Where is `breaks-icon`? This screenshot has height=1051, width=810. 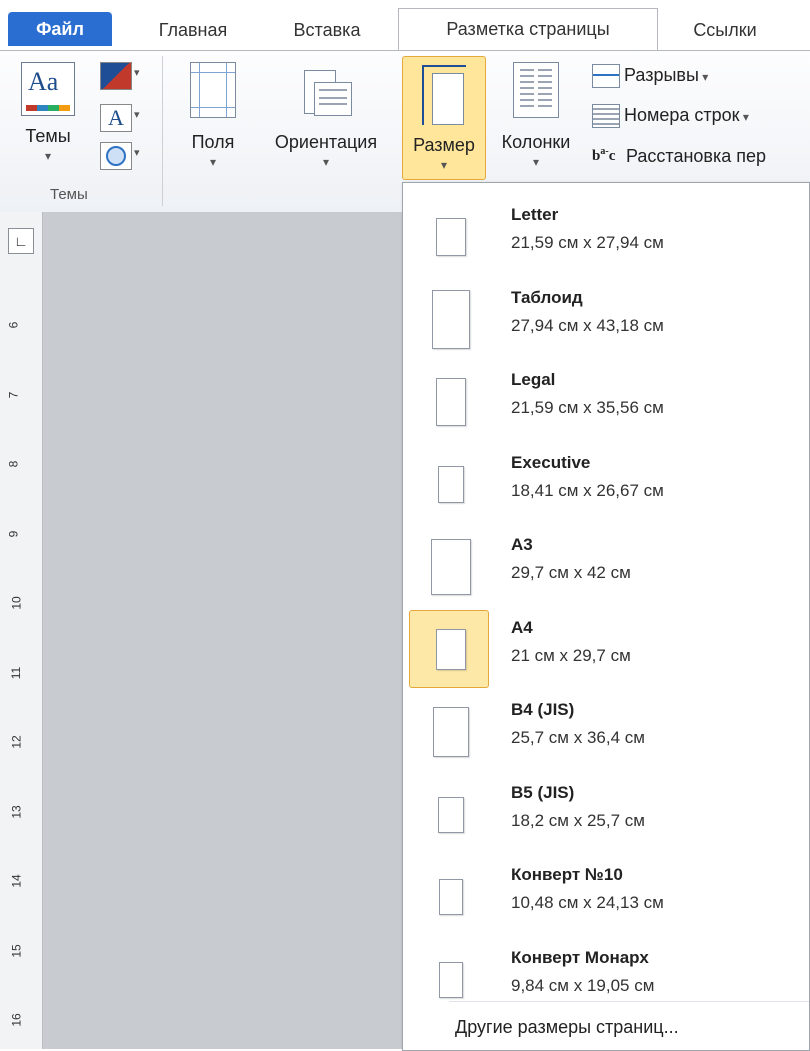
breaks-icon is located at coordinates (606, 76).